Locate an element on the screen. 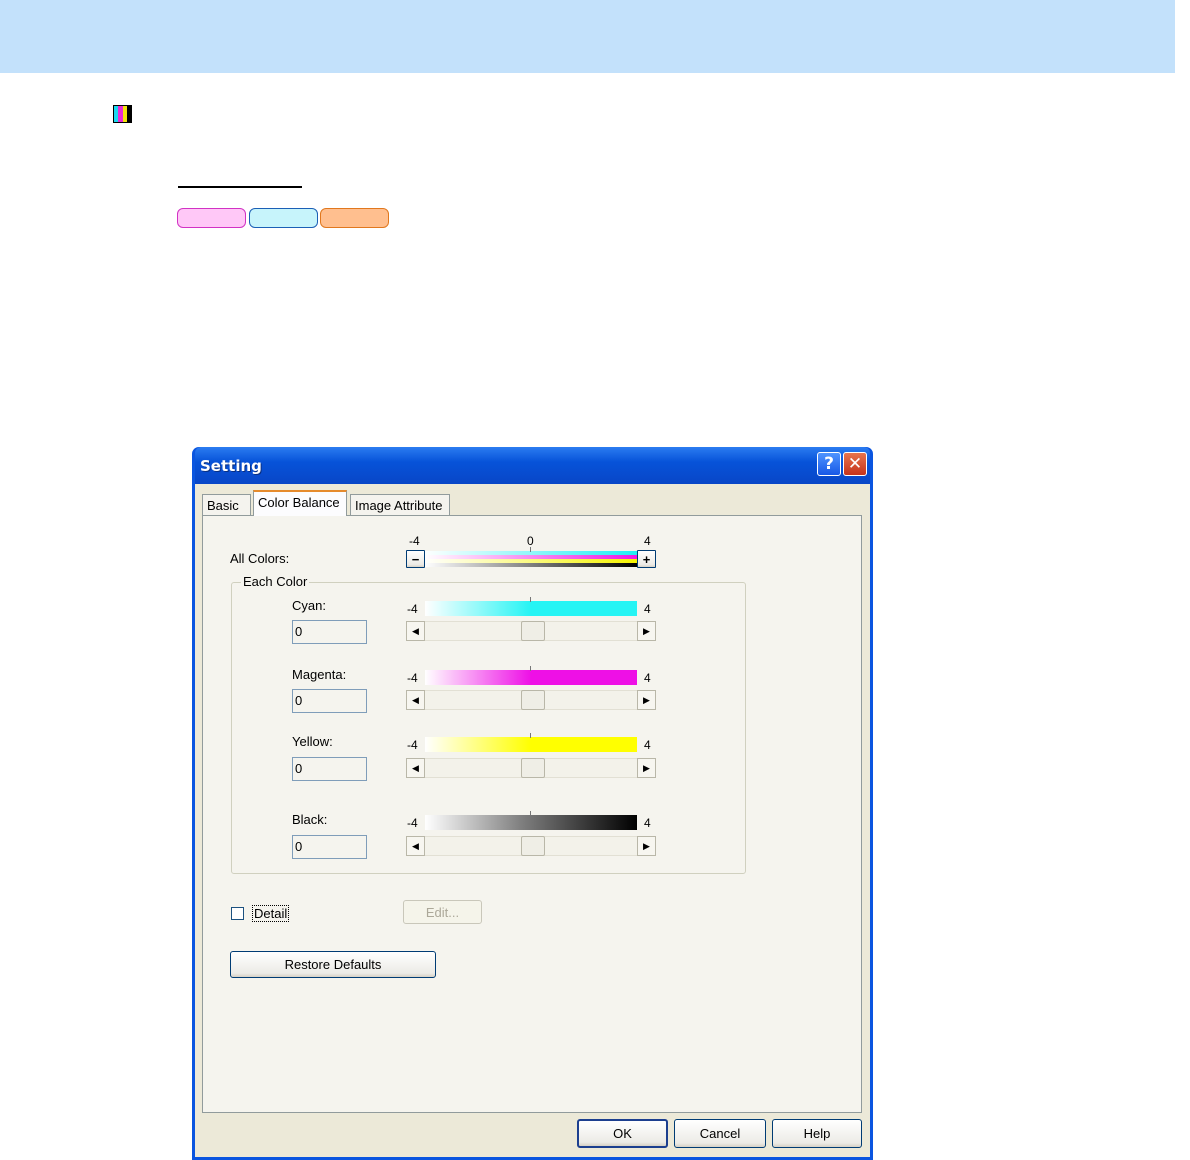 This screenshot has height=1160, width=1190. black-slider-left-arrow-icon: ◀ is located at coordinates (415, 846).